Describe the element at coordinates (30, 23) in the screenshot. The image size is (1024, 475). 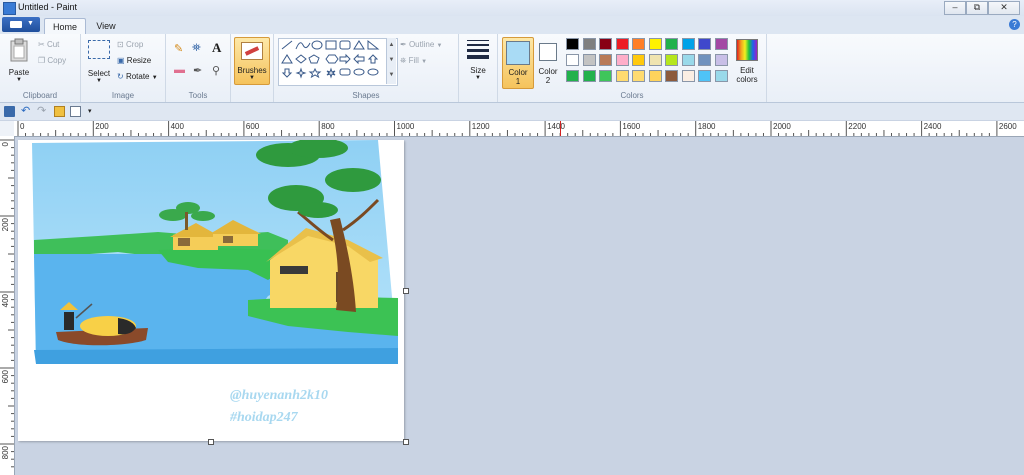
I see `chevron-down-icon: ▼` at that location.